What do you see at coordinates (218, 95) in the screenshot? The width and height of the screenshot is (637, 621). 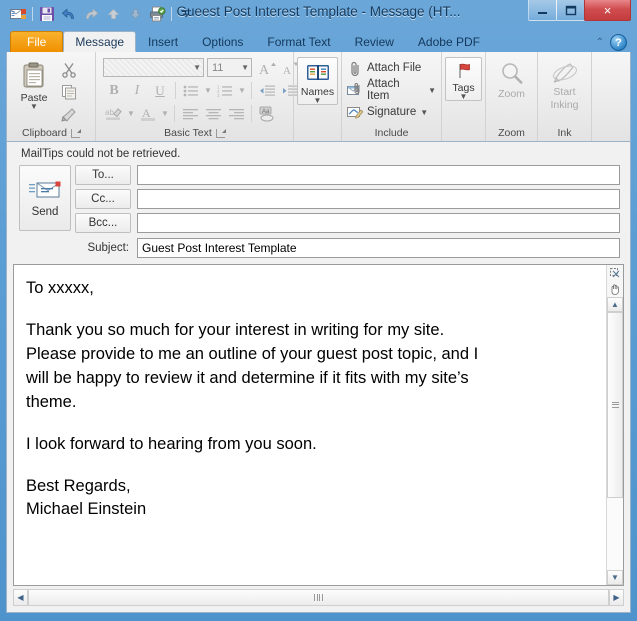 I see `svg-text: 3` at bounding box center [218, 95].